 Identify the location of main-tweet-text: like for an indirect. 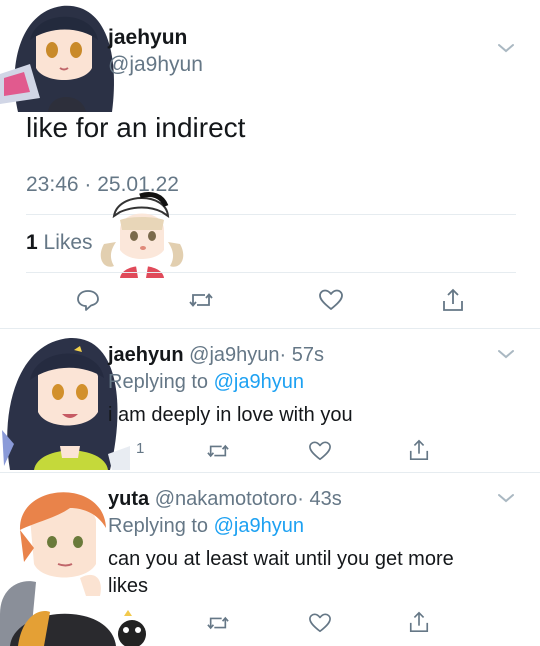
(136, 127).